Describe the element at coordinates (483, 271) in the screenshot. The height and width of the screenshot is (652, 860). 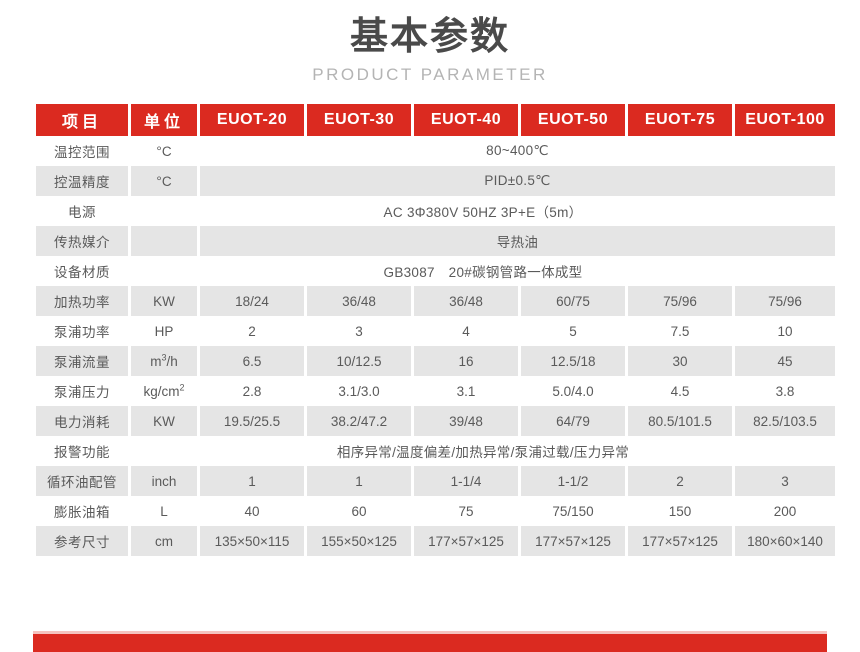
I see `row-merged-value: GB3087 20#碳钢管路一体成型` at that location.